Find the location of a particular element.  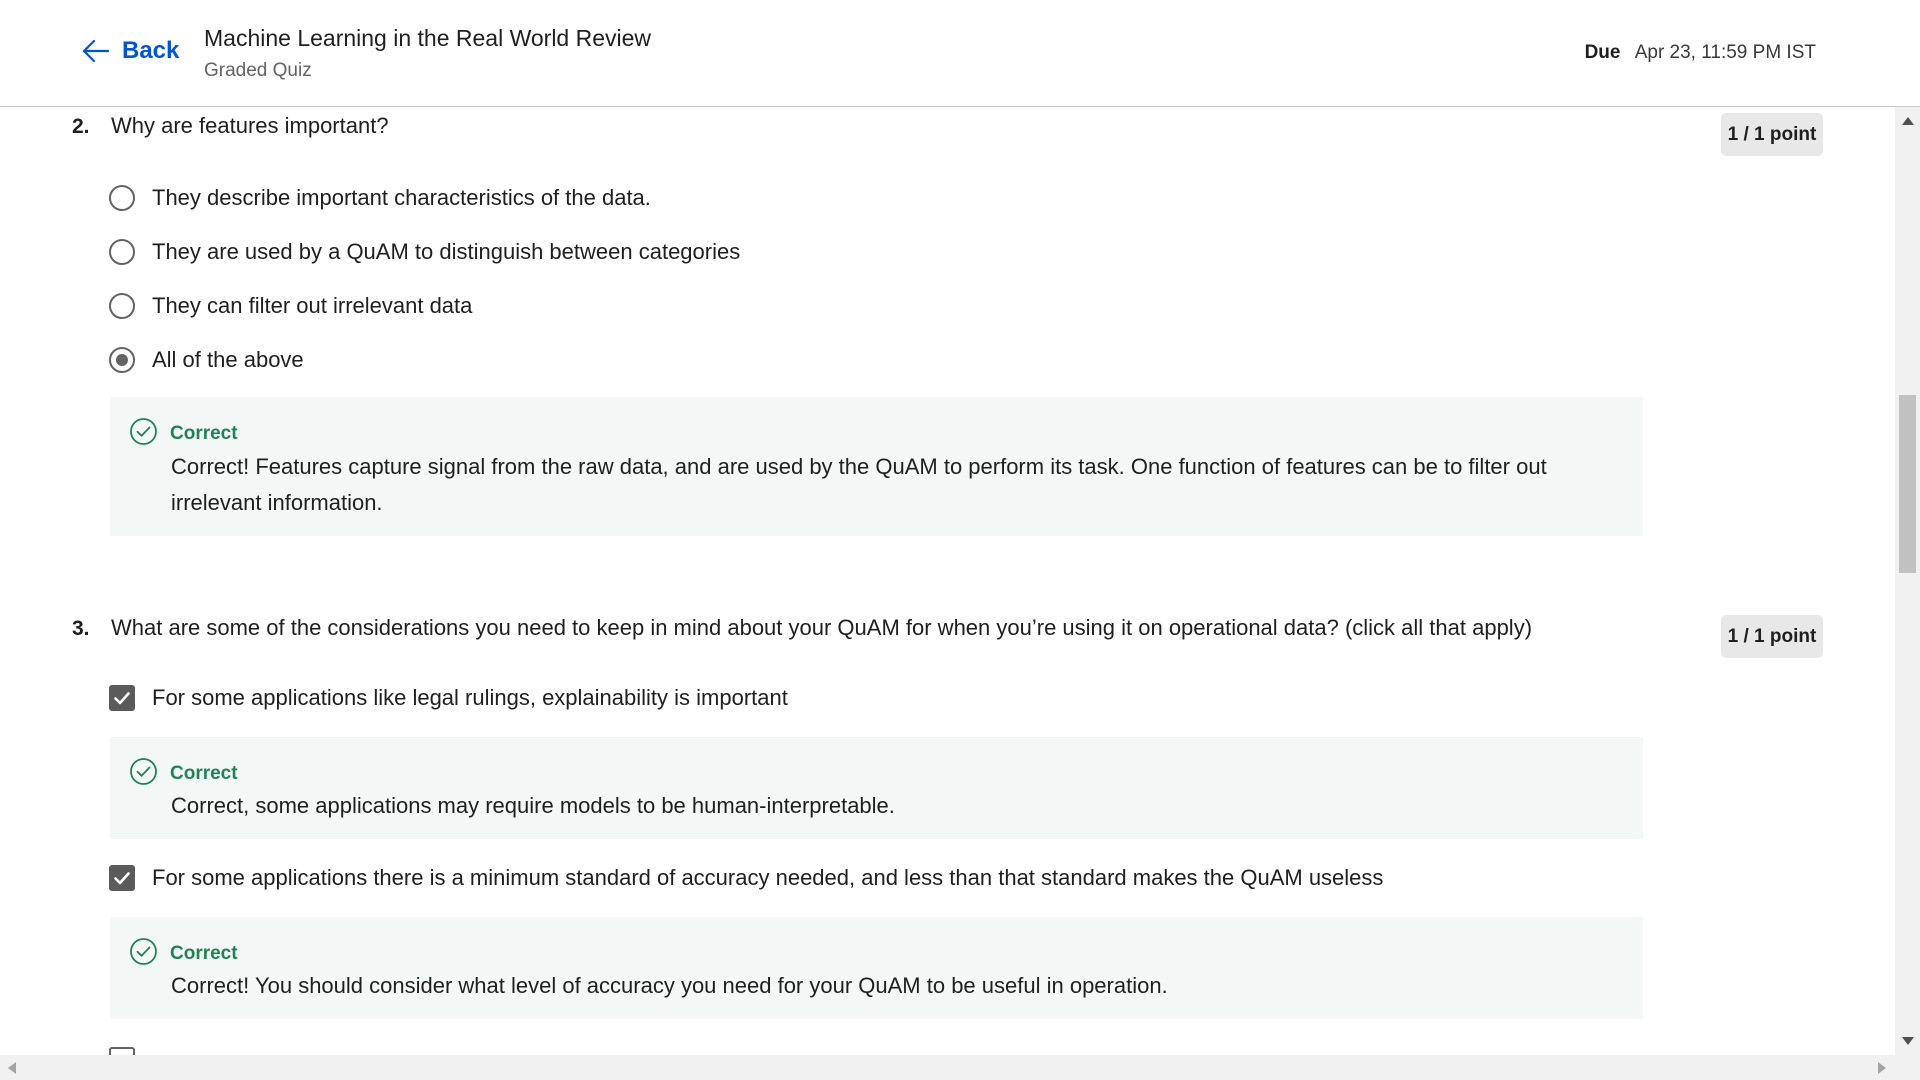

question-number: 2. is located at coordinates (81, 126).